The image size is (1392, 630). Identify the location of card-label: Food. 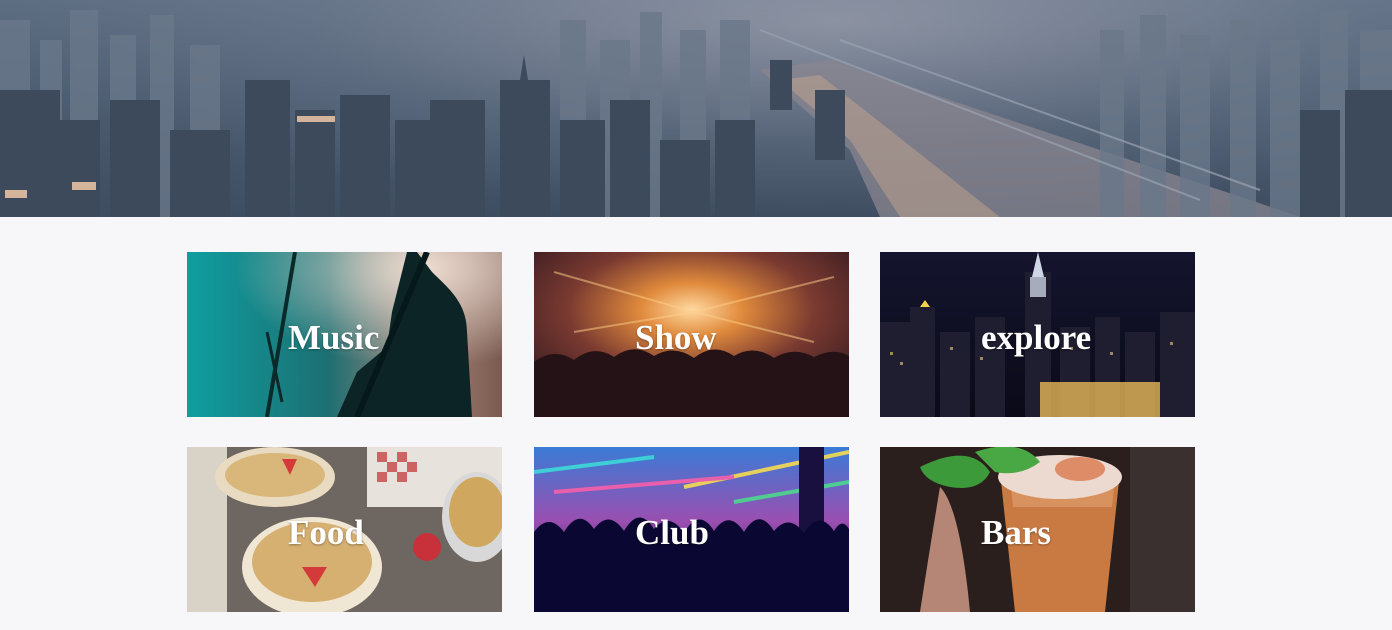
(326, 532).